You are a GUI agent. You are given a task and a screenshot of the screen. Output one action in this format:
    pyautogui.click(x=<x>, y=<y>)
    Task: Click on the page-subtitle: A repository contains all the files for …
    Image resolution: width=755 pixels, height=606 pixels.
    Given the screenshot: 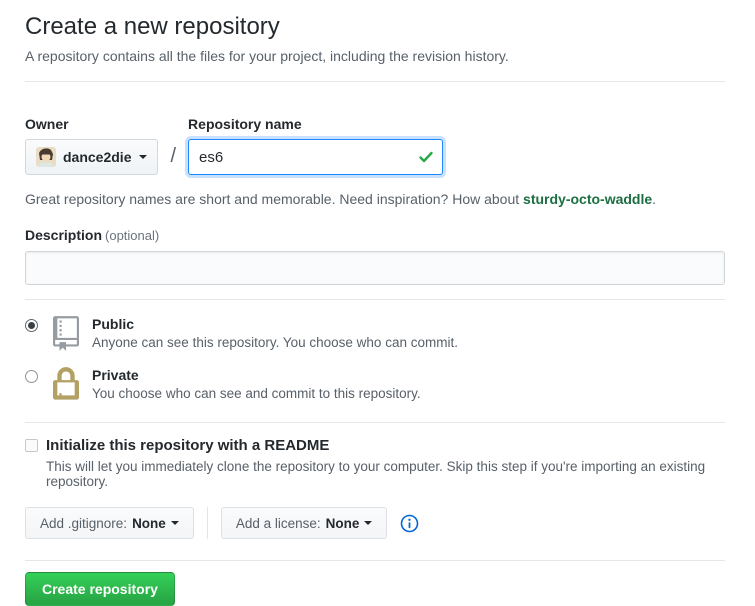 What is the action you would take?
    pyautogui.click(x=267, y=56)
    